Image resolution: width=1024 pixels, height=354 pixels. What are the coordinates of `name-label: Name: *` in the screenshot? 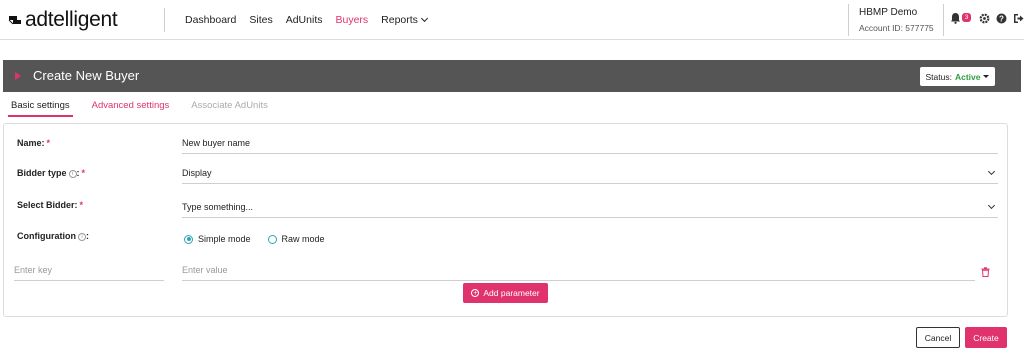 It's located at (34, 143).